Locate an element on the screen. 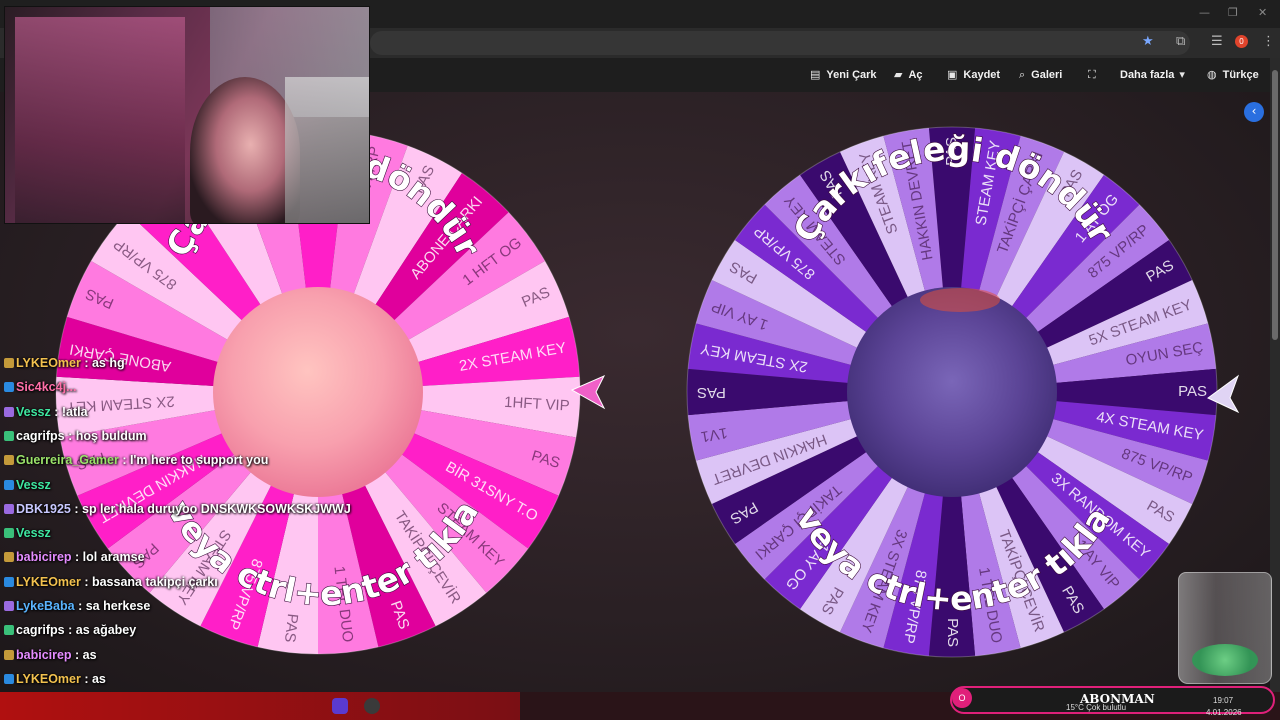 The height and width of the screenshot is (720, 1280). chat-text: : !atla is located at coordinates (69, 411).